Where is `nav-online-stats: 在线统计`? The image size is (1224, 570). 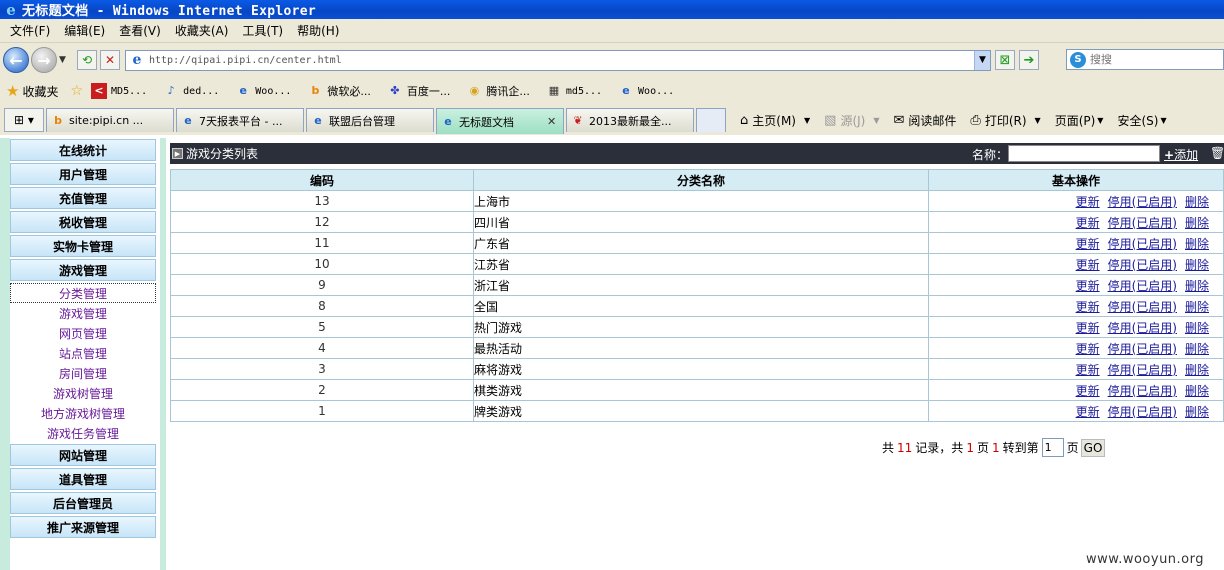
nav-online-stats: 在线统计 is located at coordinates (83, 150).